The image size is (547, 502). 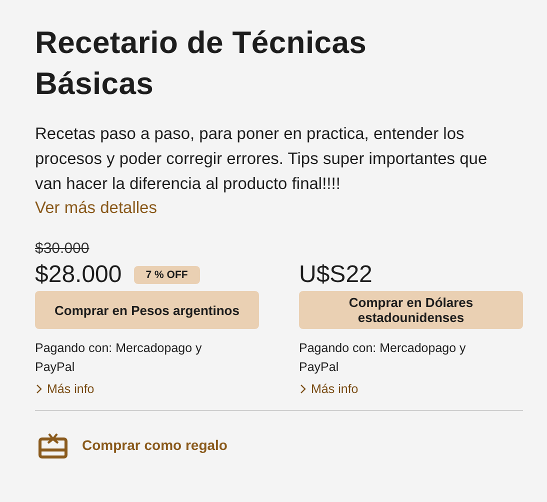 What do you see at coordinates (53, 445) in the screenshot?
I see `gift-icon` at bounding box center [53, 445].